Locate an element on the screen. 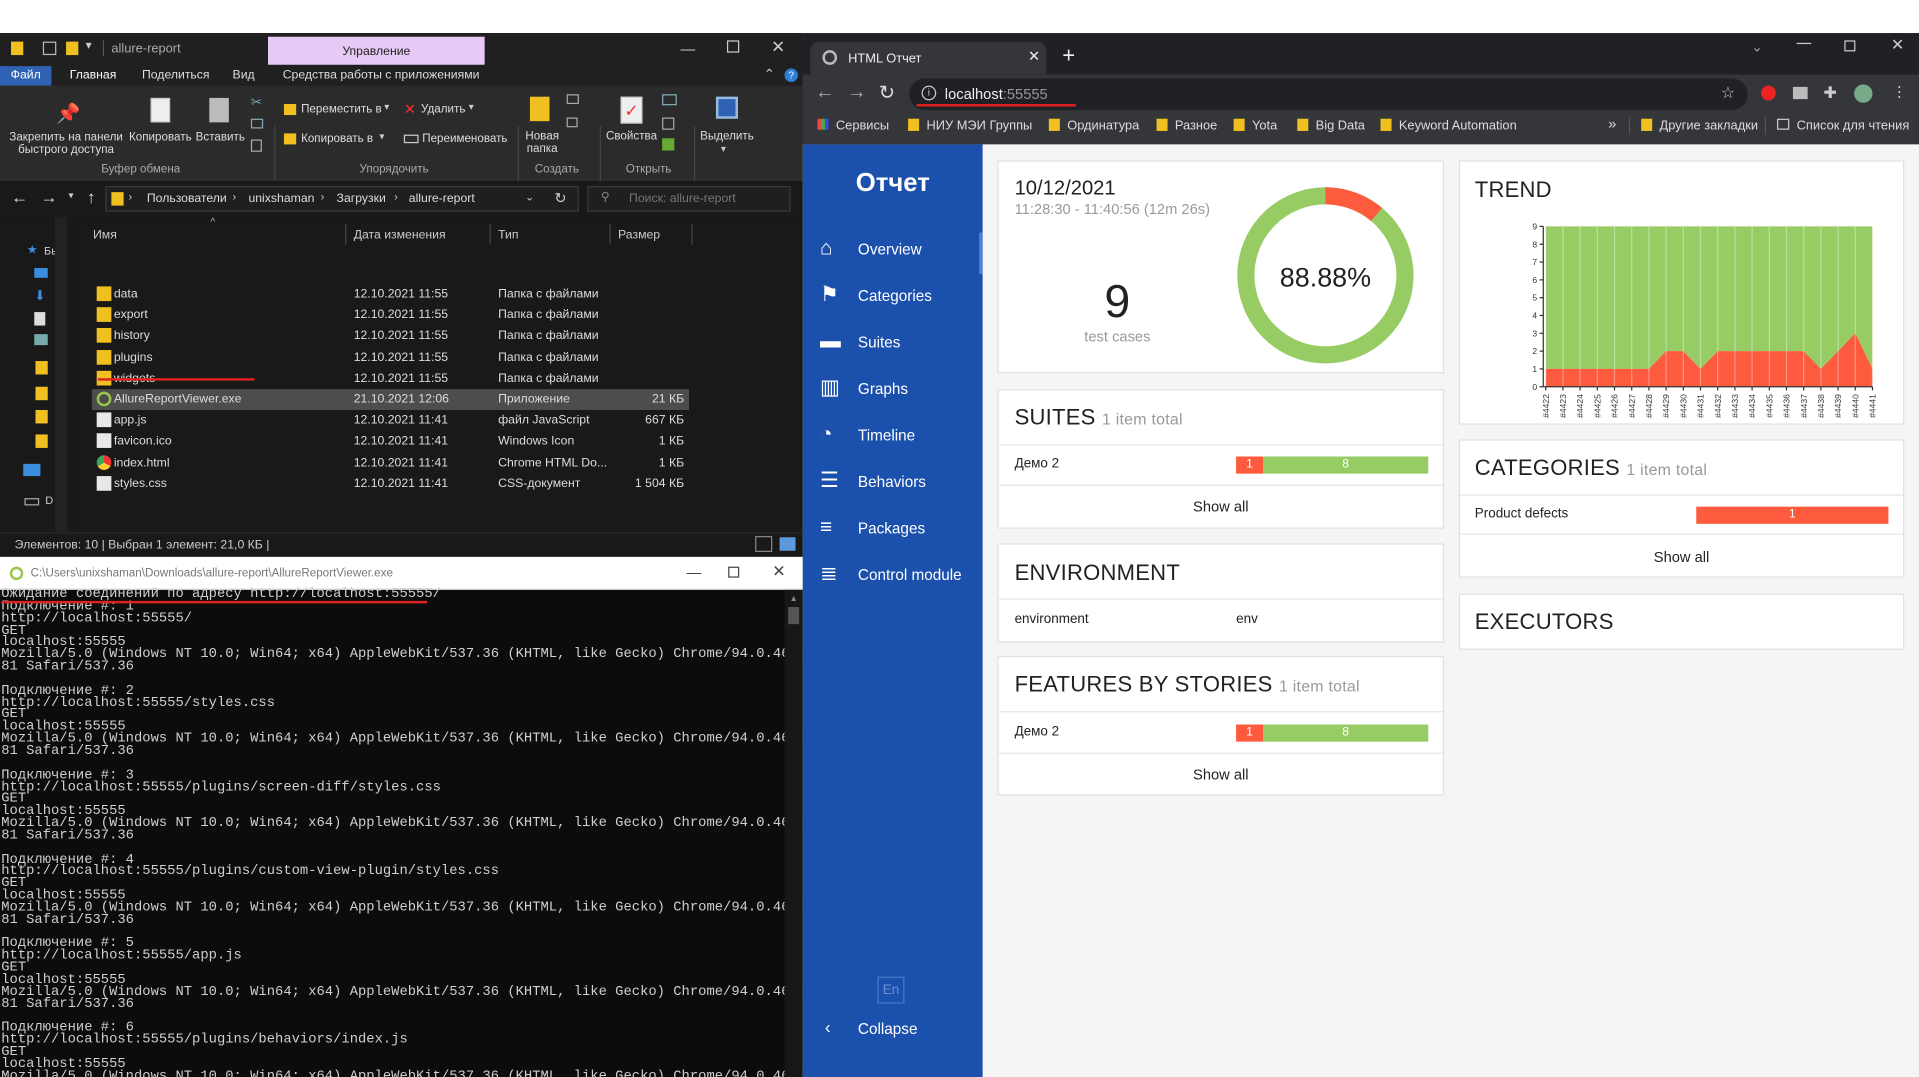 Image resolution: width=1919 pixels, height=1077 pixels. copy-to-button: Копировать в is located at coordinates (337, 138).